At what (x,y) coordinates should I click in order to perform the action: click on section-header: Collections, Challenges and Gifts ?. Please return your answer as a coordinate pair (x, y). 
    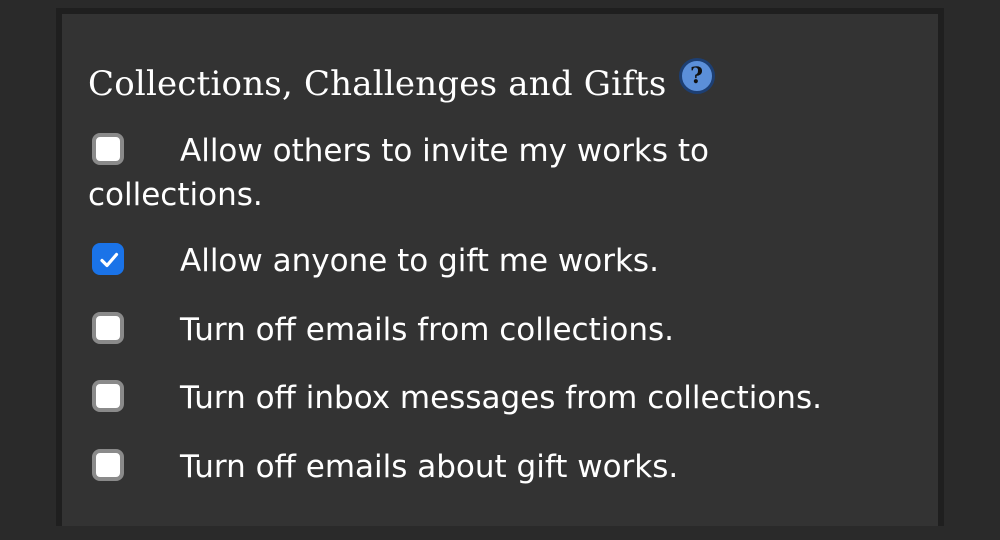
    Looking at the image, I should click on (401, 84).